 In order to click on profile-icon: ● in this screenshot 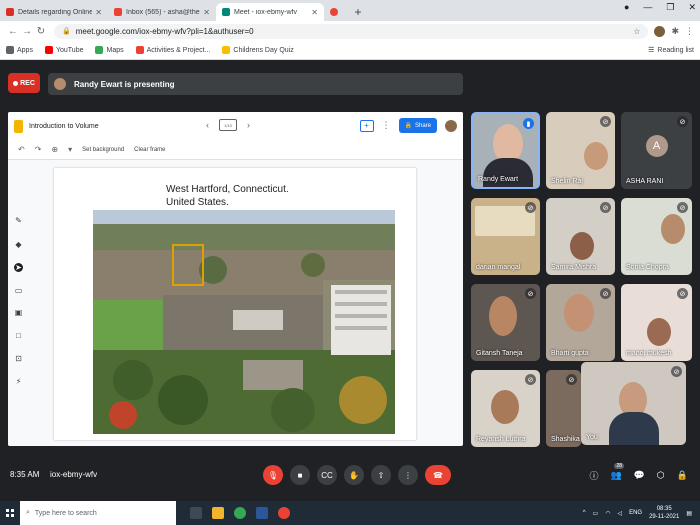, I will do `click(626, 7)`.